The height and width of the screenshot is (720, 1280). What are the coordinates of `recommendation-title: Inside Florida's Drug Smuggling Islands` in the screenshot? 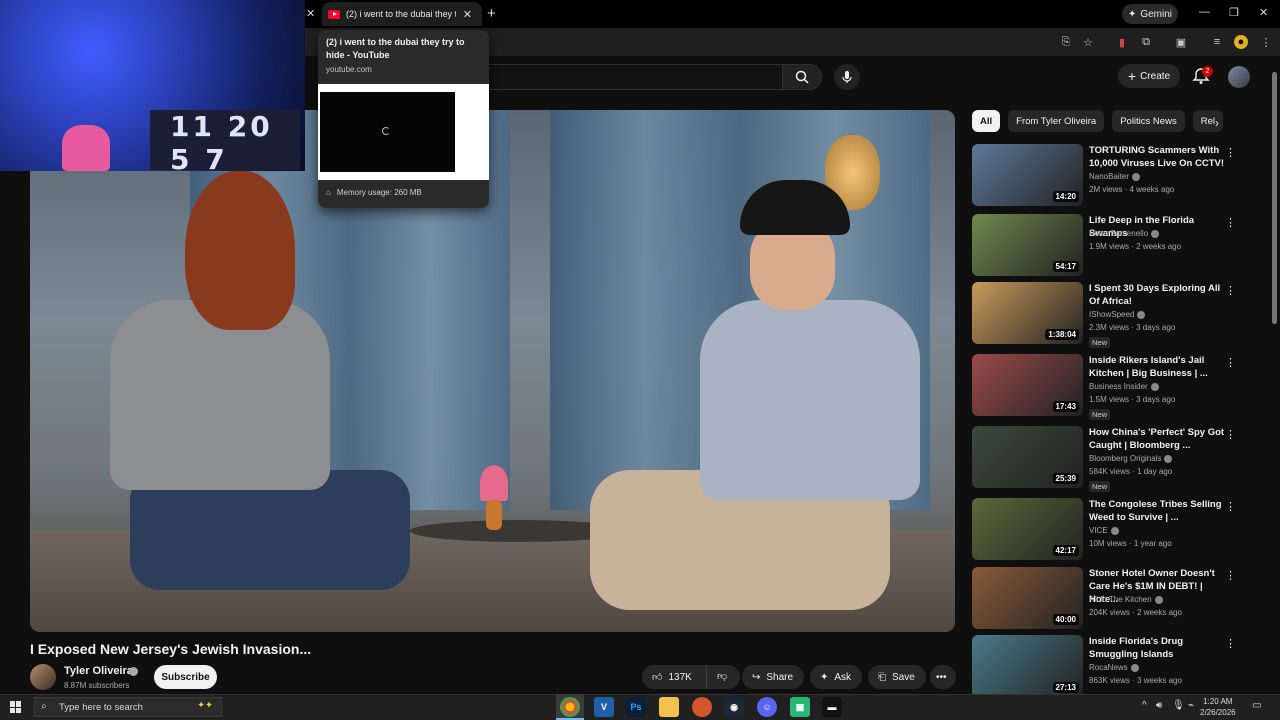 It's located at (1158, 648).